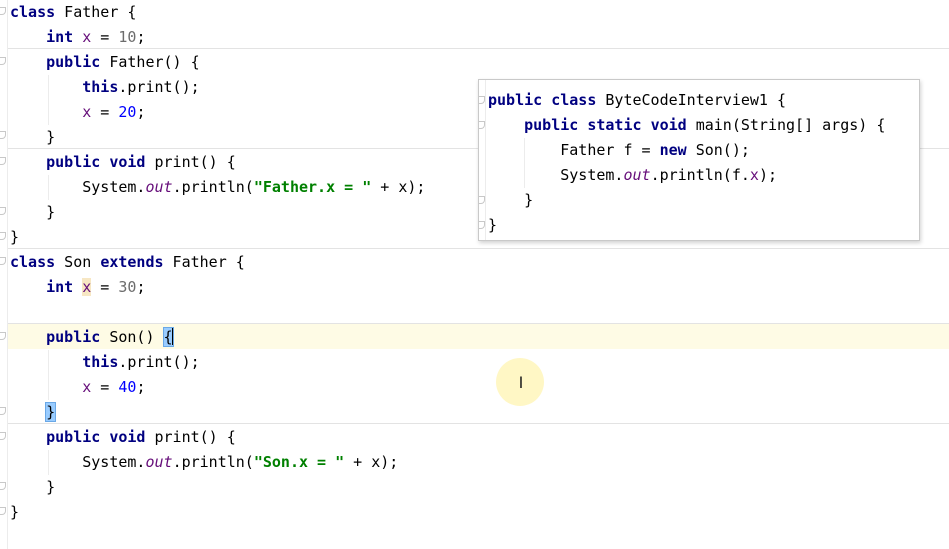 Image resolution: width=949 pixels, height=549 pixels. I want to click on code-line: class Son extends Father {, so click(127, 262).